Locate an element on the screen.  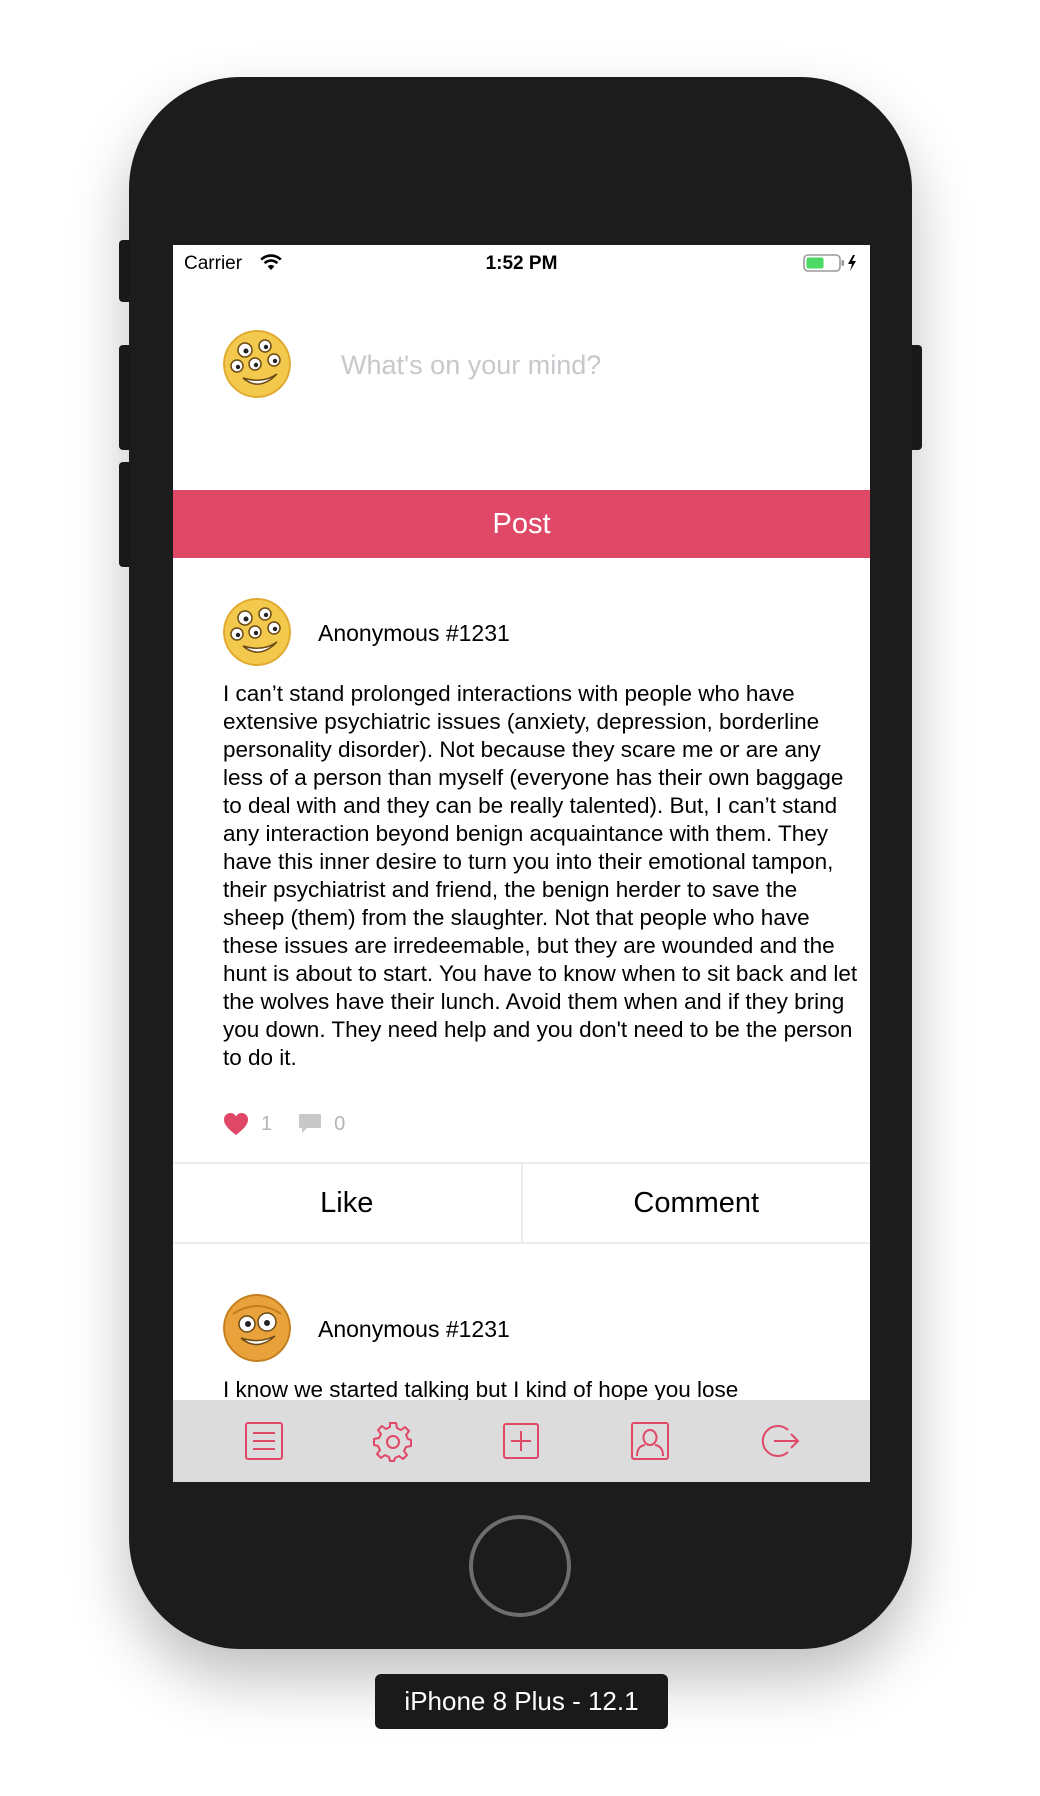
profile-icon is located at coordinates (650, 1441).